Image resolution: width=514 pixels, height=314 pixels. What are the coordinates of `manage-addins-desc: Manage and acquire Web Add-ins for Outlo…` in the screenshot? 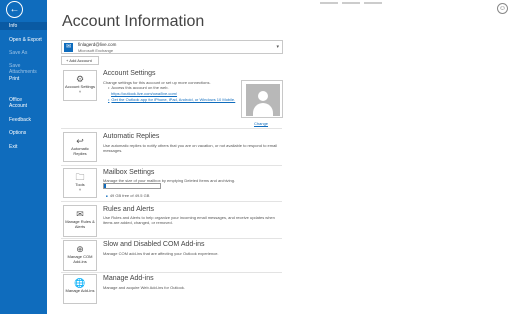 It's located at (144, 287).